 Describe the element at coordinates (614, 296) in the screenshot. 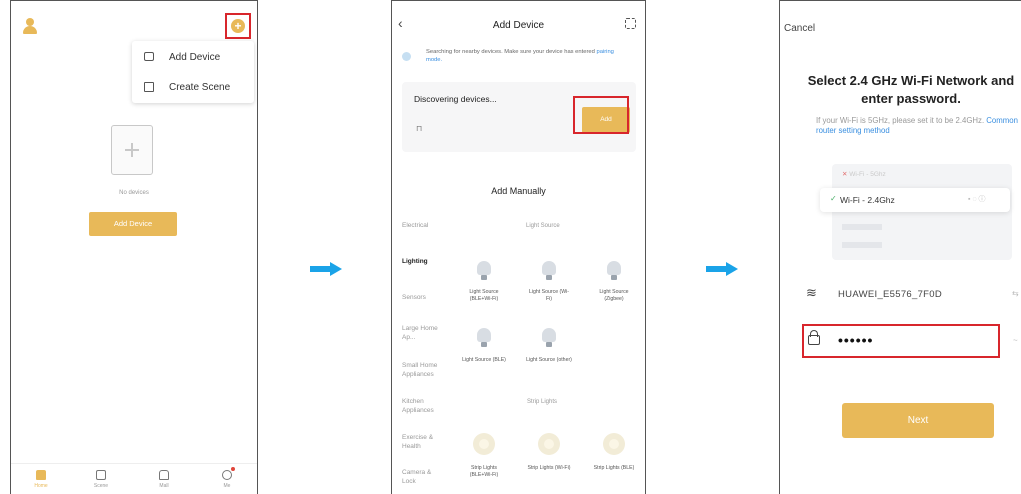

I see `device-light-source-zigbee: Light Source (Zigbee)` at that location.